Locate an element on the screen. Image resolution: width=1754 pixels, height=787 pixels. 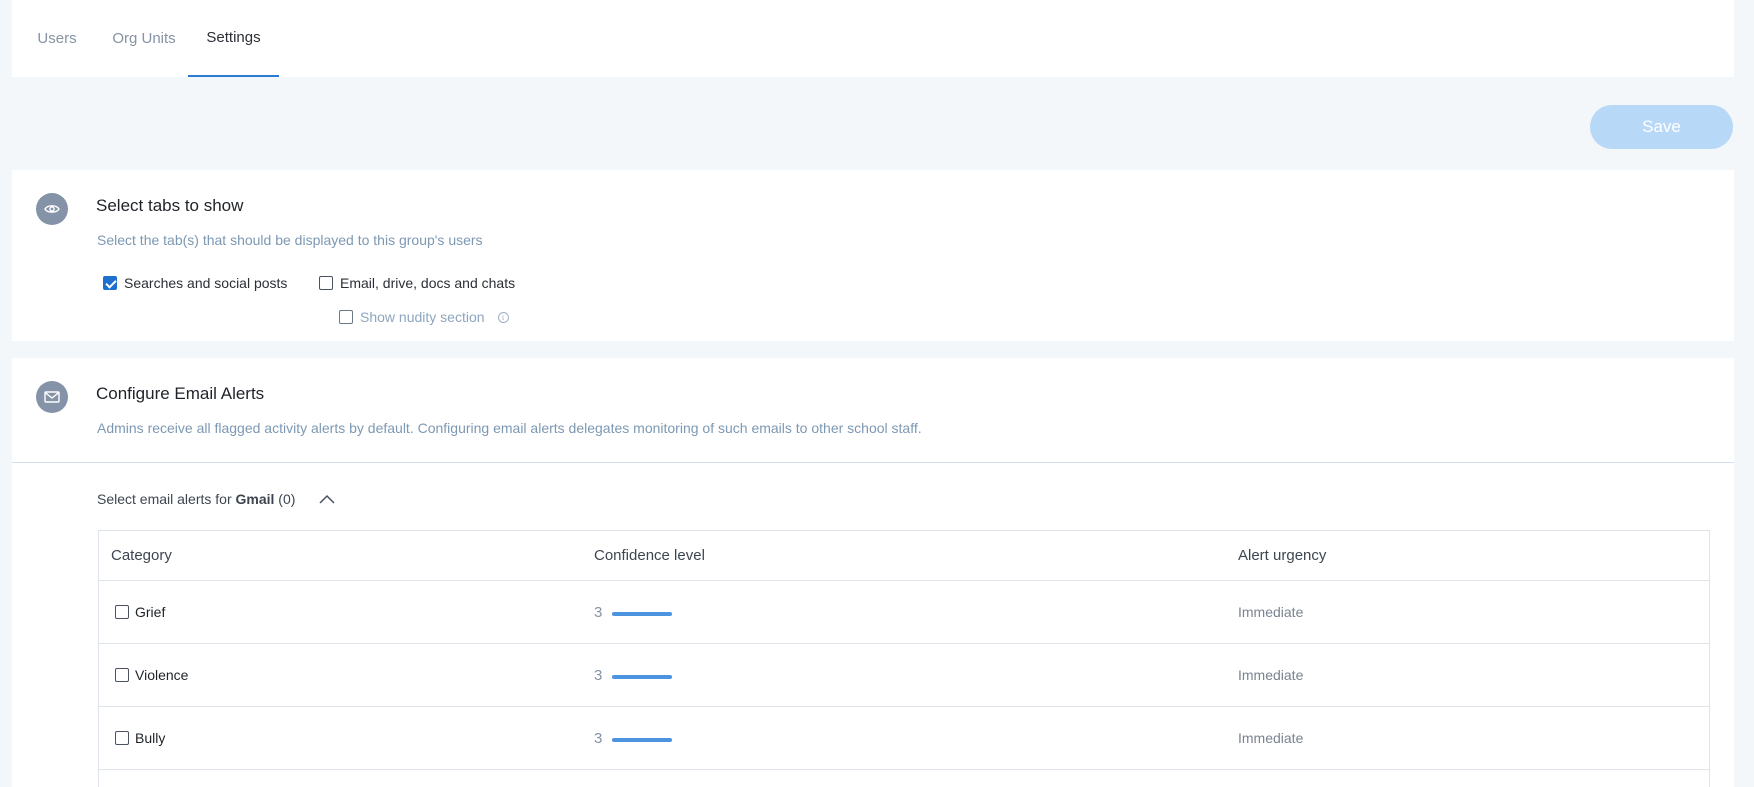
eye-icon is located at coordinates (52, 209).